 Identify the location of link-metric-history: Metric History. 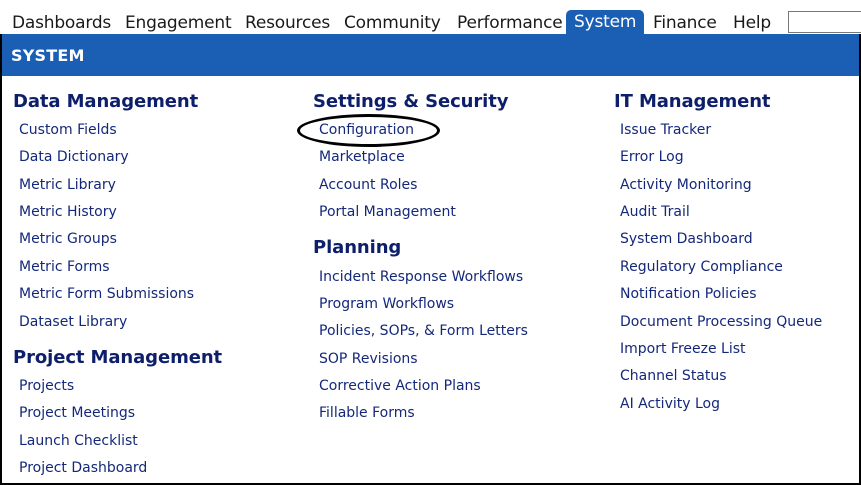
(68, 212).